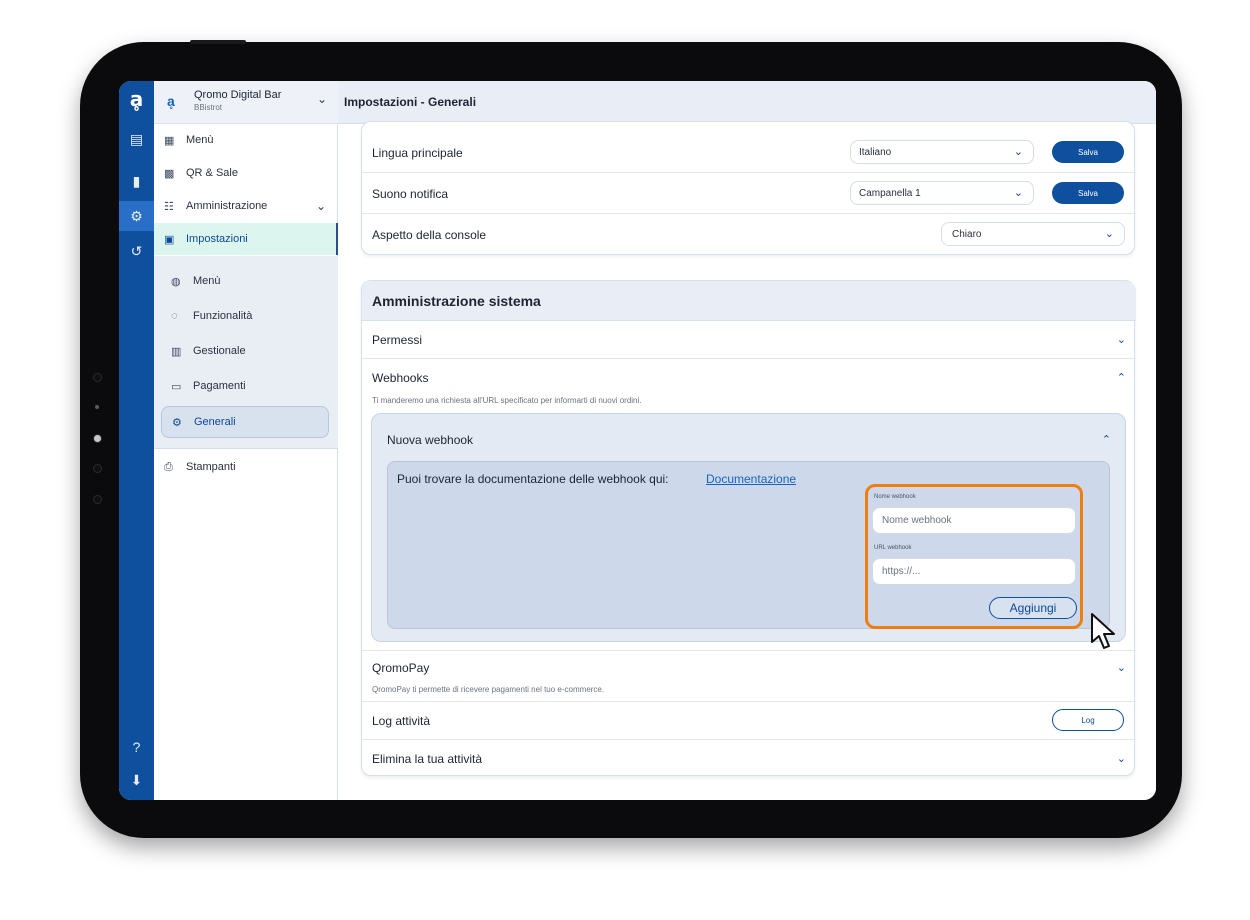 This screenshot has width=1250, height=920. What do you see at coordinates (429, 235) in the screenshot?
I see `setting-label: Aspetto della console` at bounding box center [429, 235].